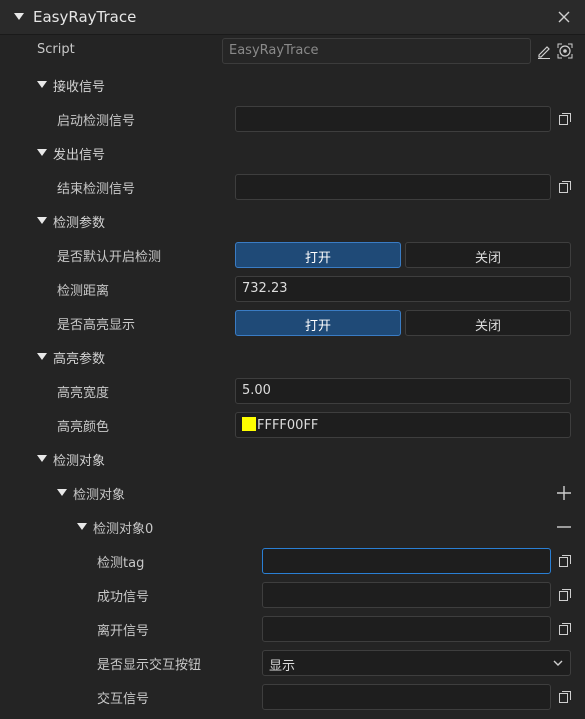  I want to click on highlight-width-input: 5.00, so click(403, 391).